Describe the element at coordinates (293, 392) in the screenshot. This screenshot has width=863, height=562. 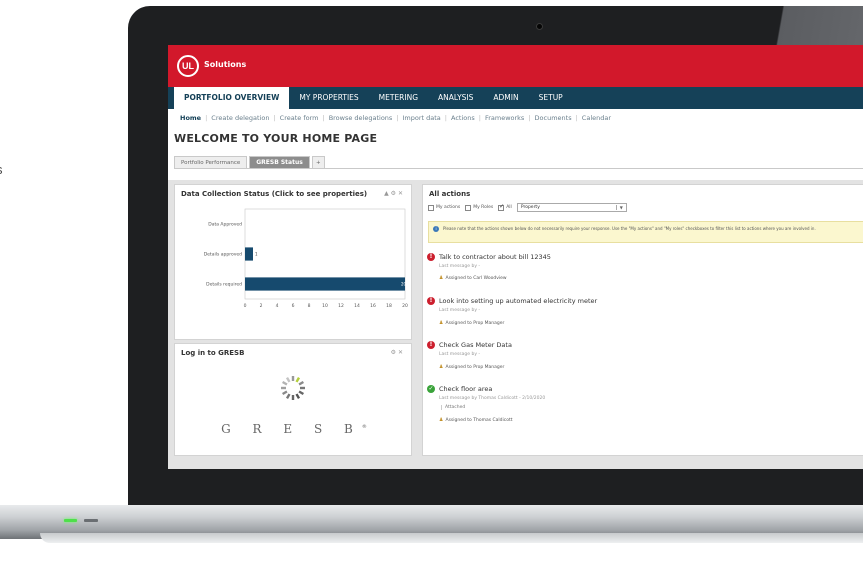
I see `gresb-logo-icon` at that location.